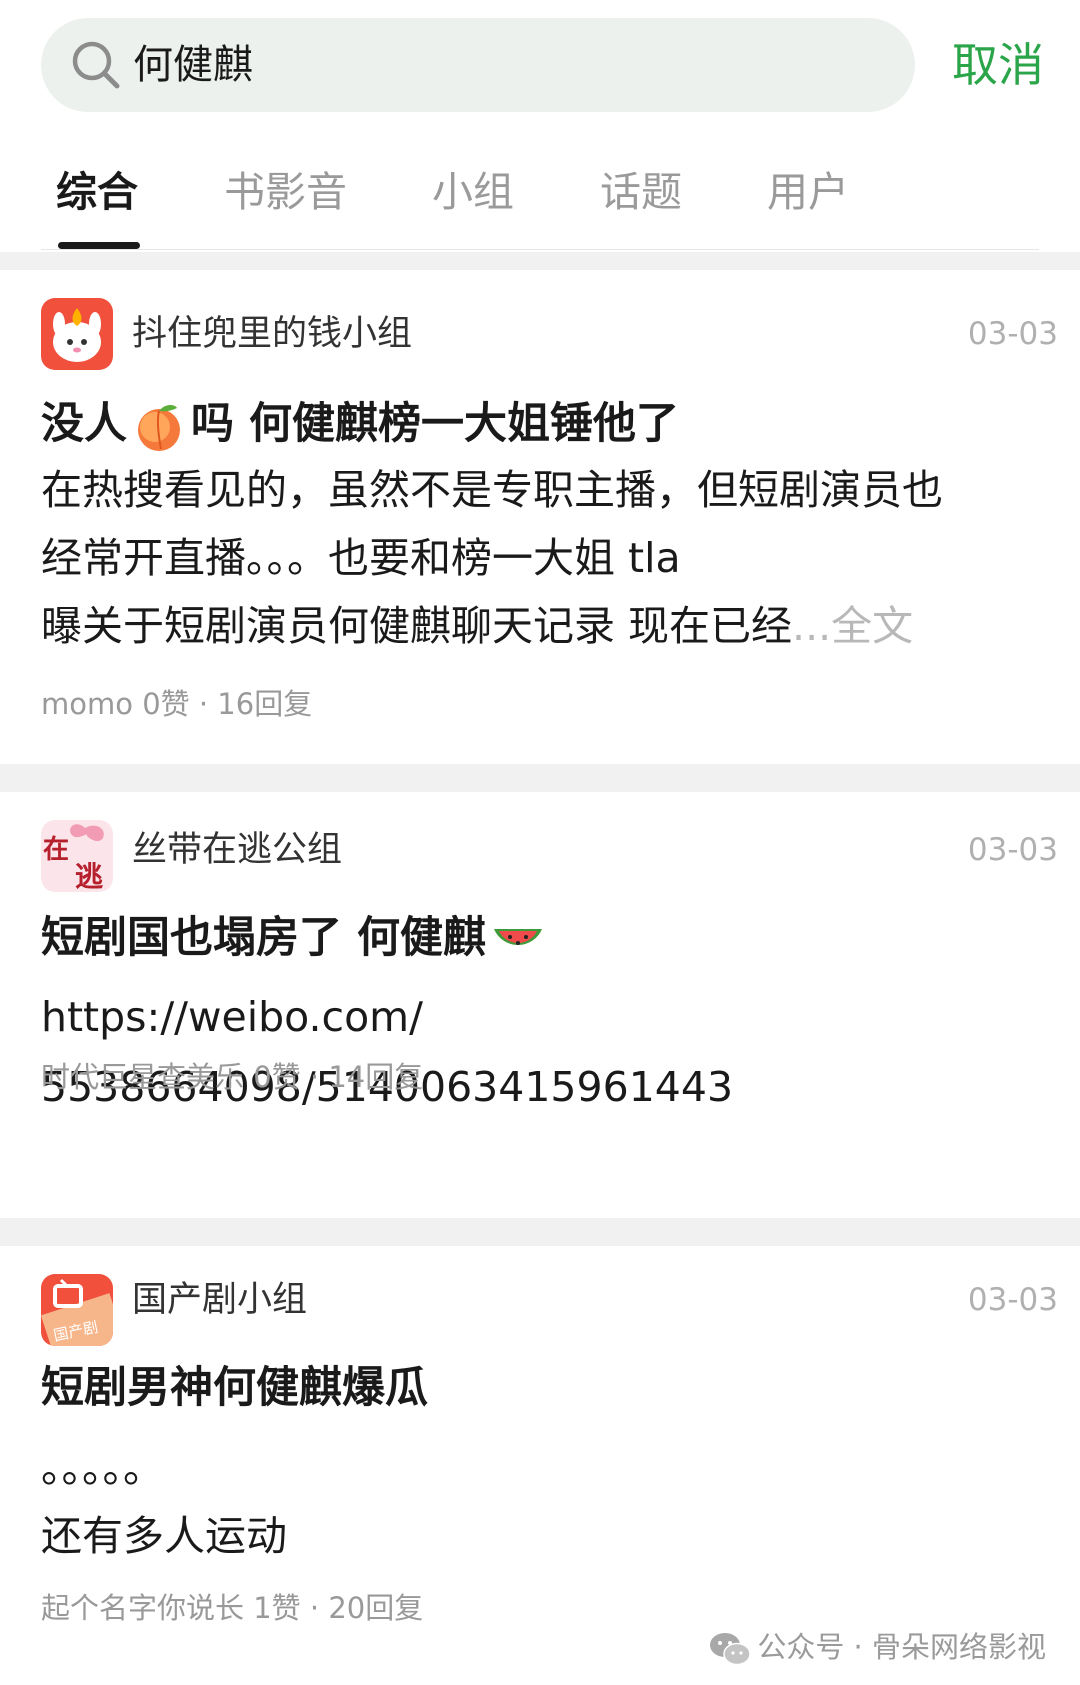  I want to click on body-line: 还有多人运动, so click(164, 1536).